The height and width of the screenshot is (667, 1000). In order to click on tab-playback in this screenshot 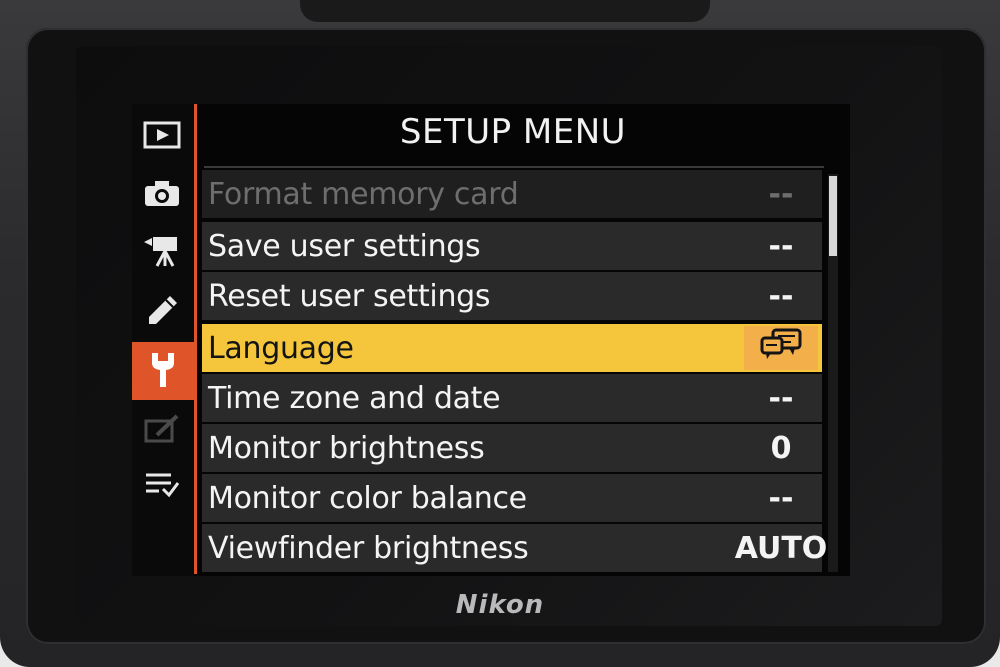, I will do `click(162, 137)`.